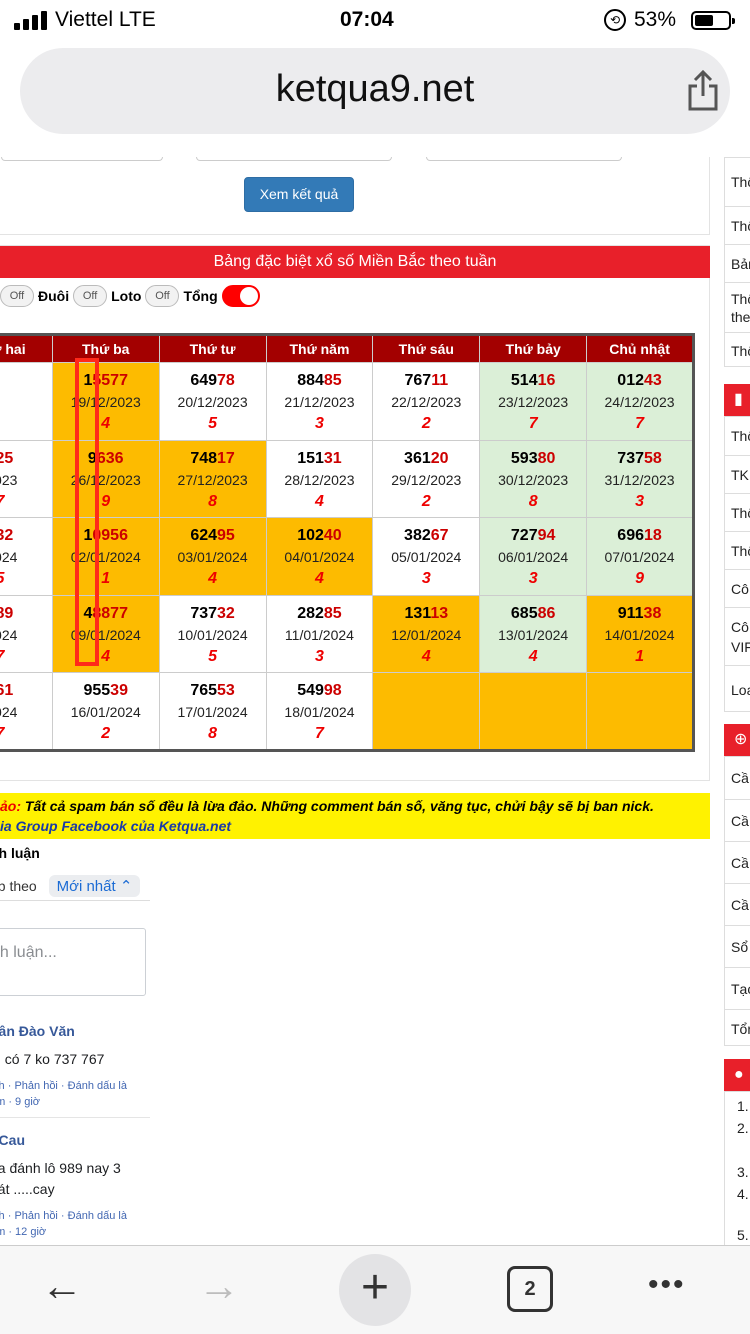  I want to click on new-tab-plus-icon: +, so click(375, 1290).